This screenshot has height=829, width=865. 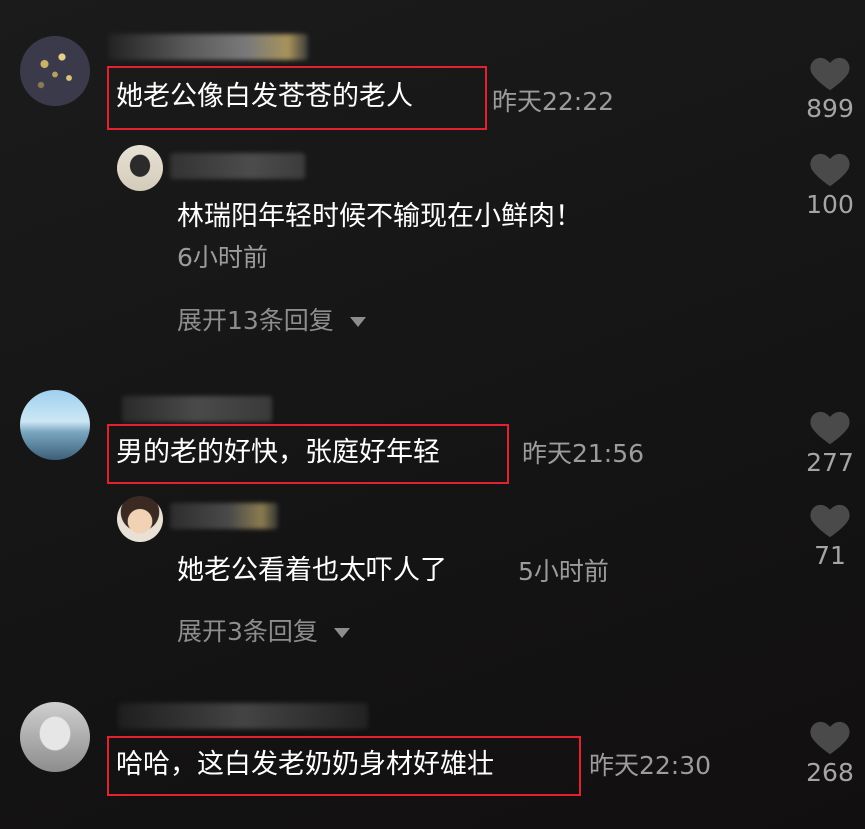 What do you see at coordinates (278, 452) in the screenshot?
I see `comment-text: 男的老的好快，张庭好年轻` at bounding box center [278, 452].